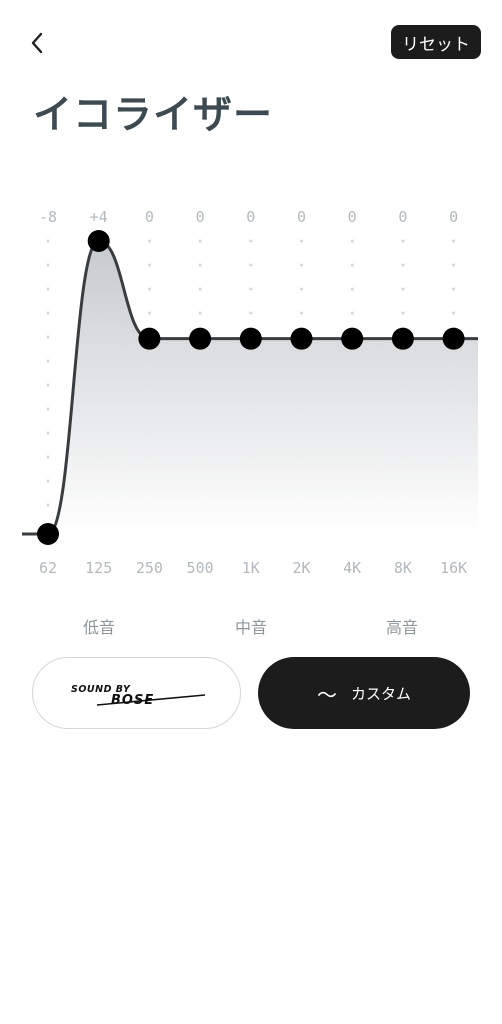  I want to click on wave-icon: 〜, so click(326, 694).